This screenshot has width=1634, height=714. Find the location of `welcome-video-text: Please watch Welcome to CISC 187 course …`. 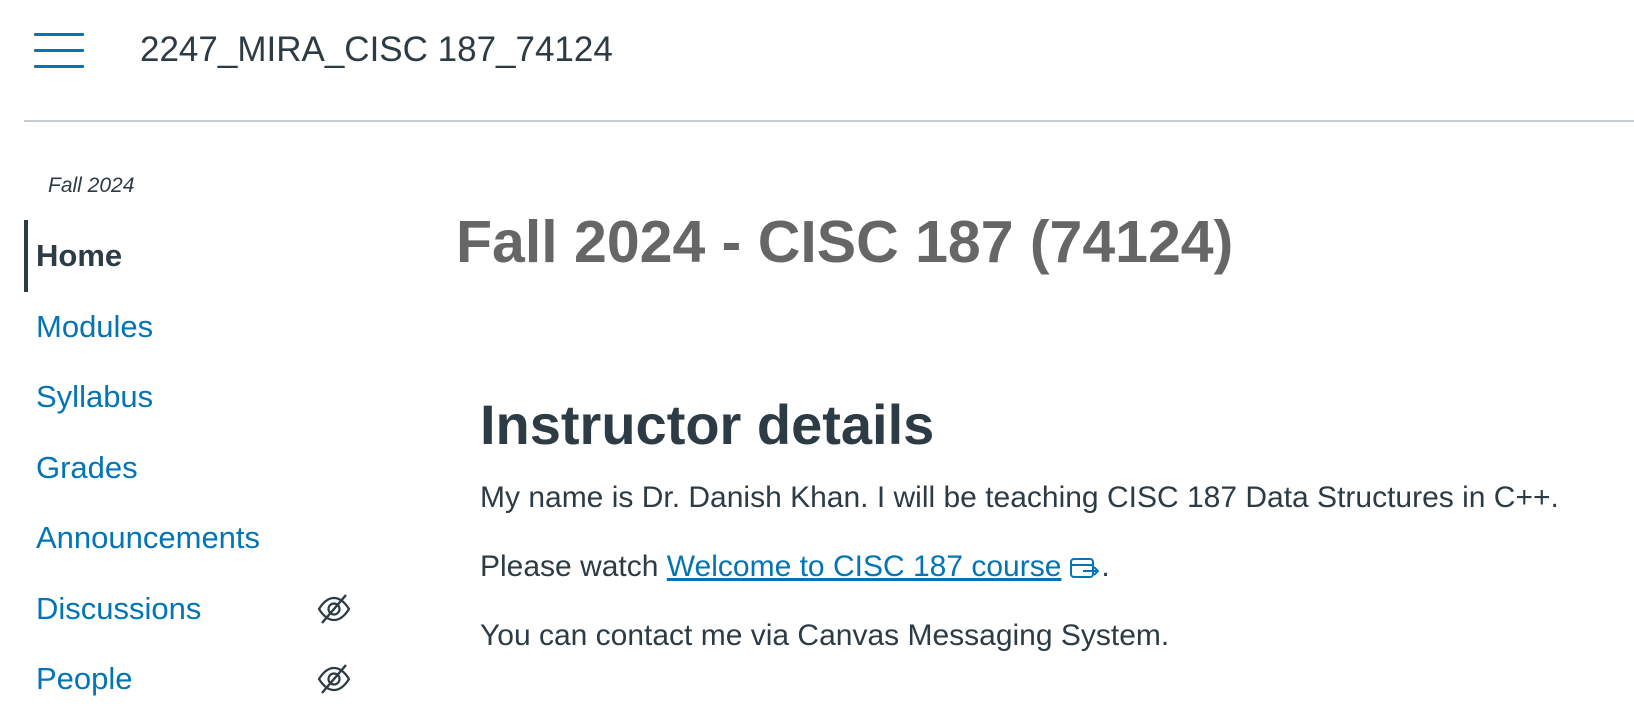

welcome-video-text: Please watch Welcome to CISC 187 course … is located at coordinates (795, 567).